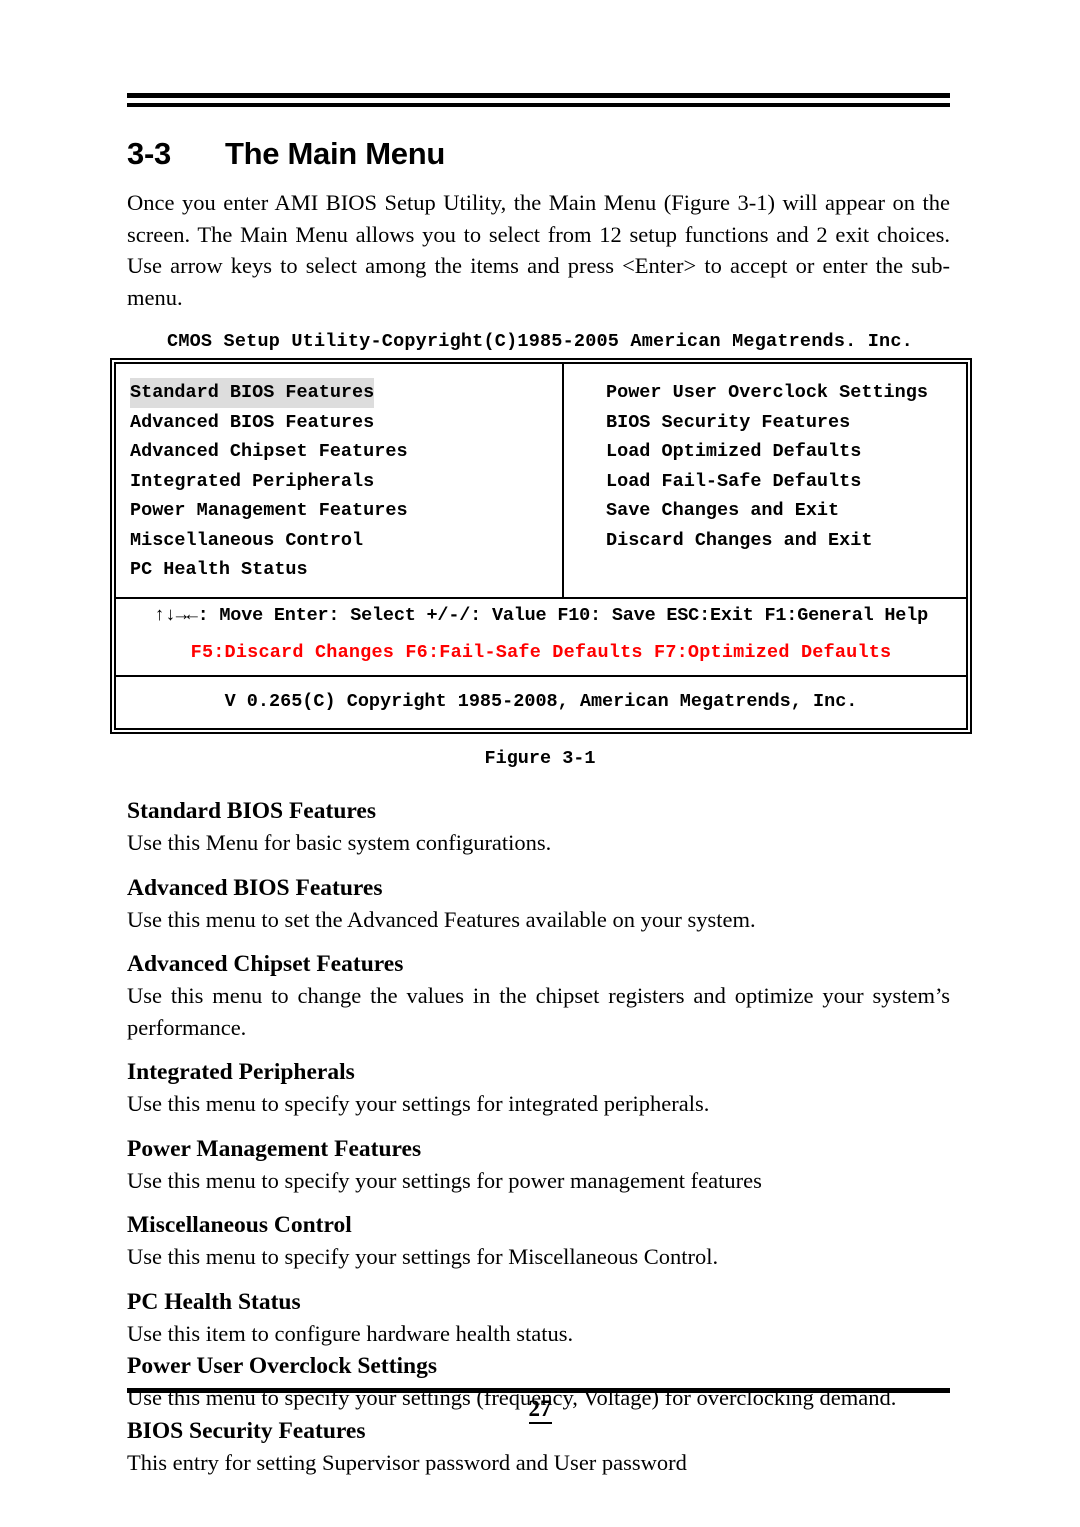 Image resolution: width=1080 pixels, height=1527 pixels. What do you see at coordinates (246, 541) in the screenshot?
I see `menu-item-miscellaneous-control: Miscellaneous Control` at bounding box center [246, 541].